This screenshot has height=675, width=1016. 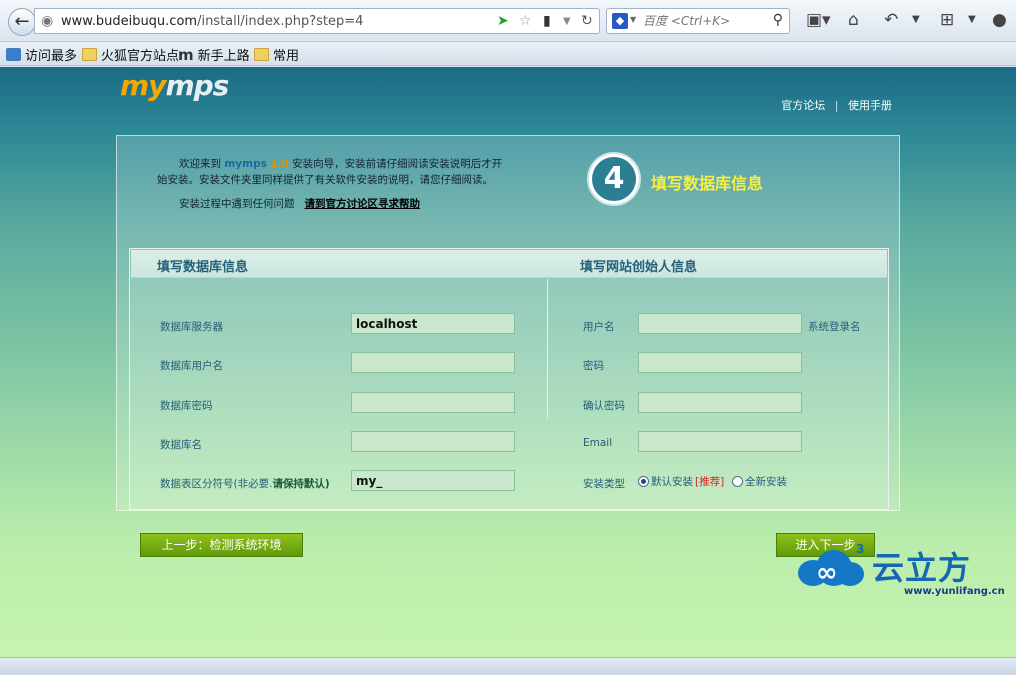 I want to click on radio-unselected-icon, so click(x=737, y=481).